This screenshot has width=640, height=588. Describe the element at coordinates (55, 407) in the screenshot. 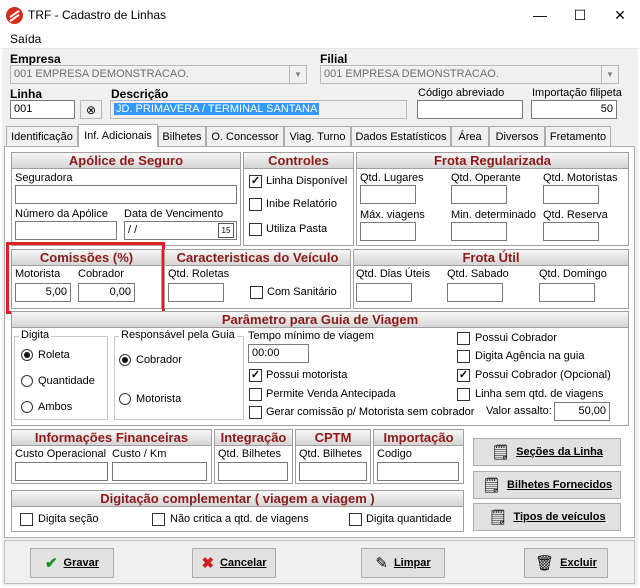

I see `ambos-label: Ambos` at that location.